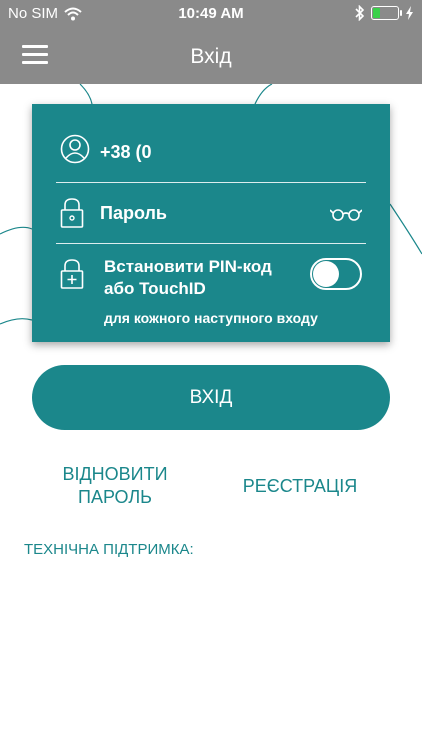  I want to click on lock-plus-icon, so click(72, 274).